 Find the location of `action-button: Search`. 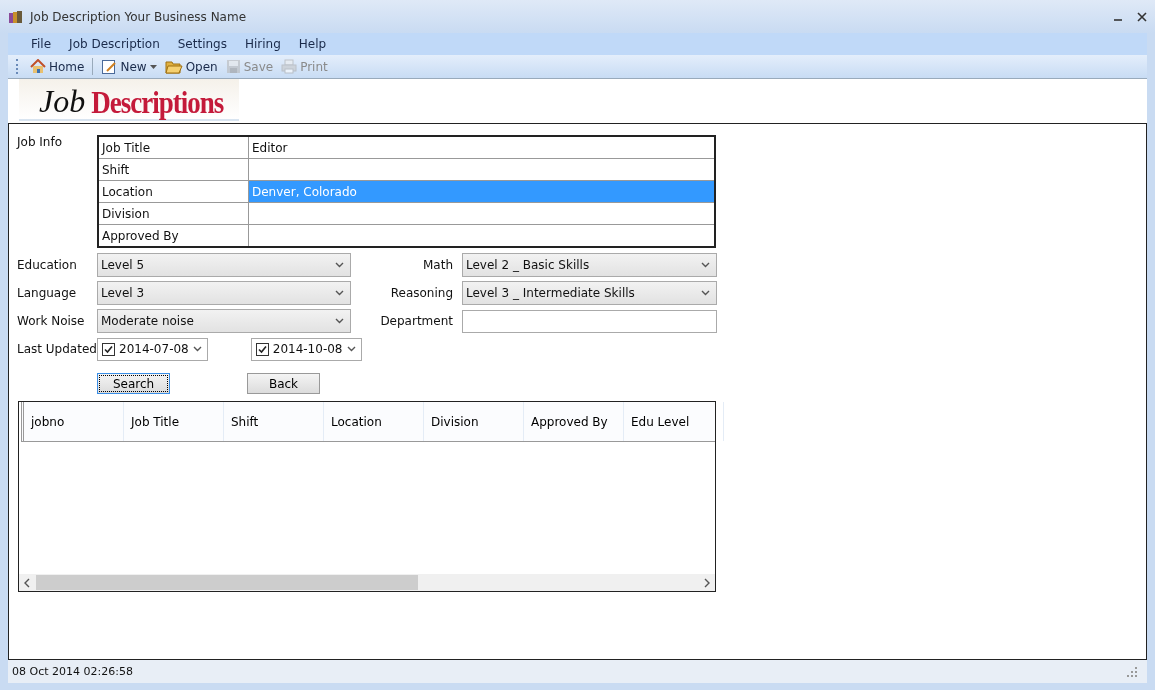

action-button: Search is located at coordinates (133, 383).